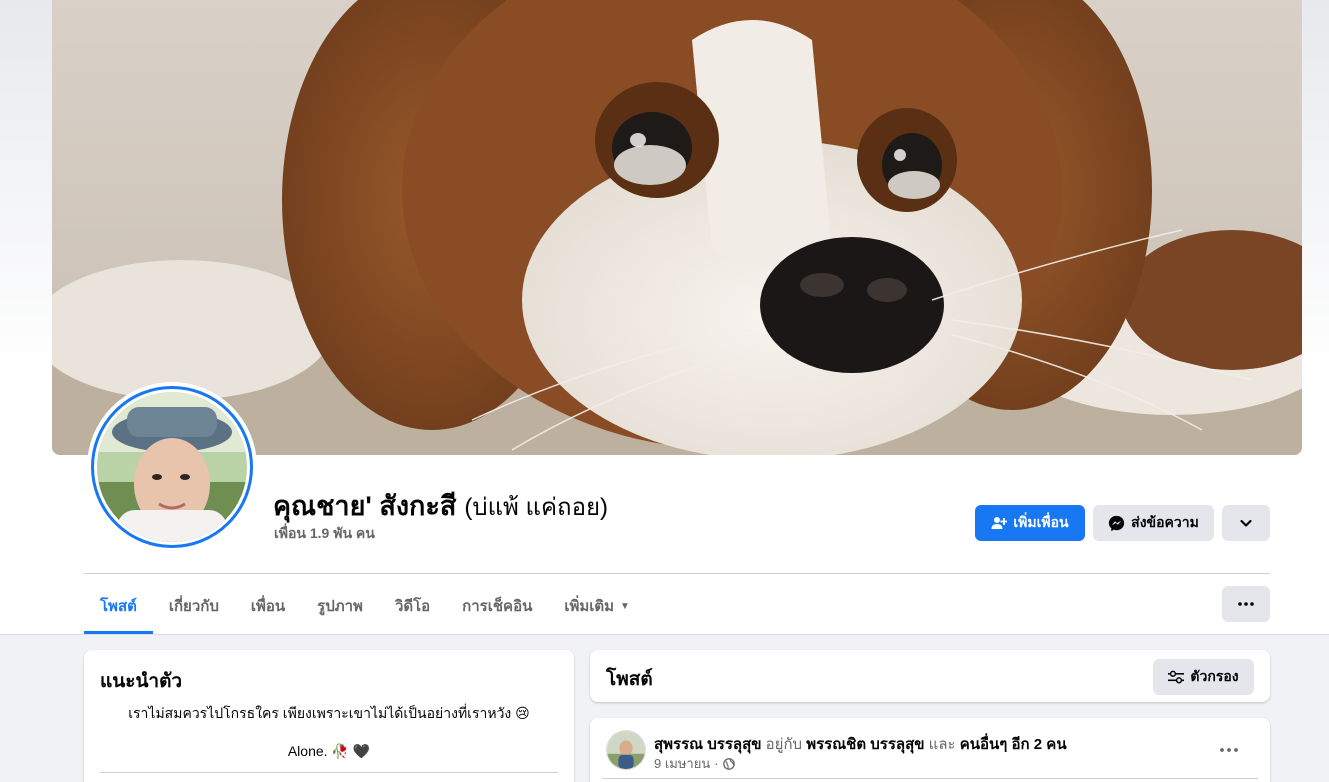 Image resolution: width=1329 pixels, height=782 pixels. I want to click on profile-more-options-button, so click(1246, 604).